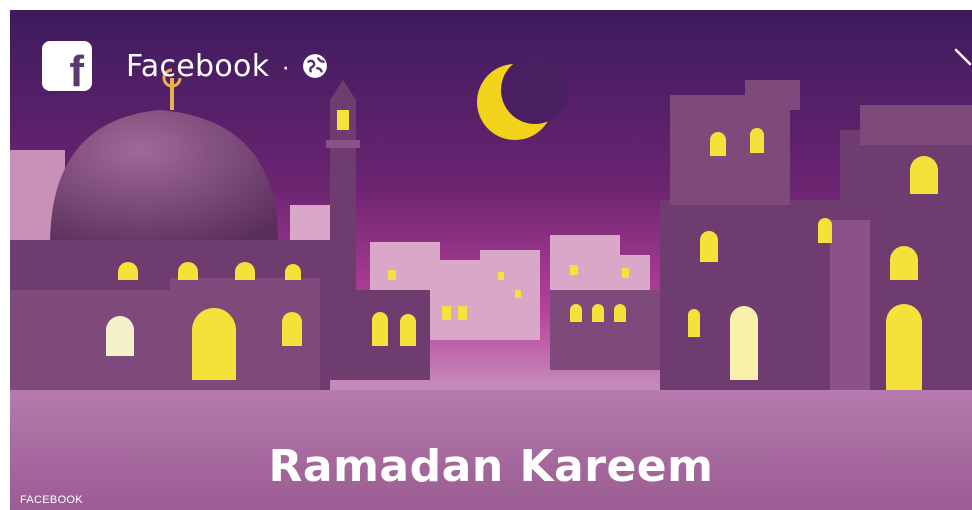  I want to click on post-header: f Facebook ·, so click(185, 66).